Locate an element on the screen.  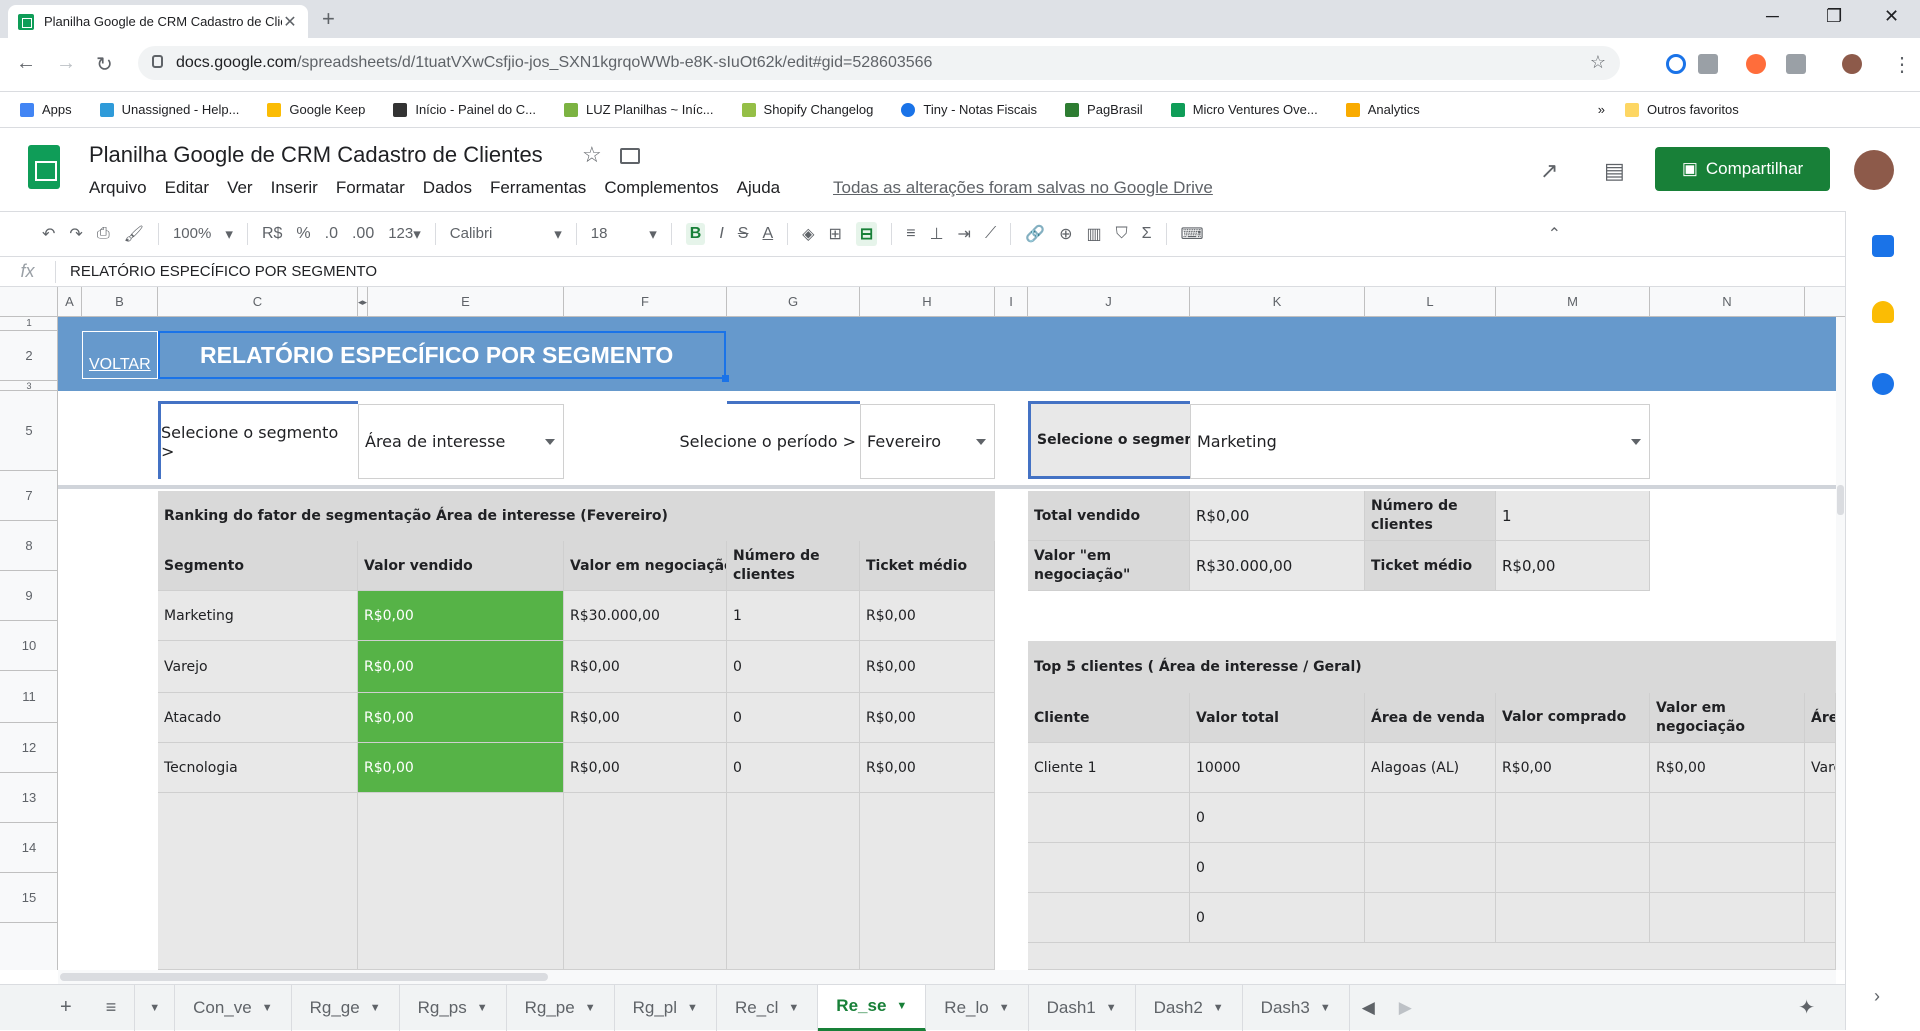
col-header-a: A is located at coordinates (70, 302).